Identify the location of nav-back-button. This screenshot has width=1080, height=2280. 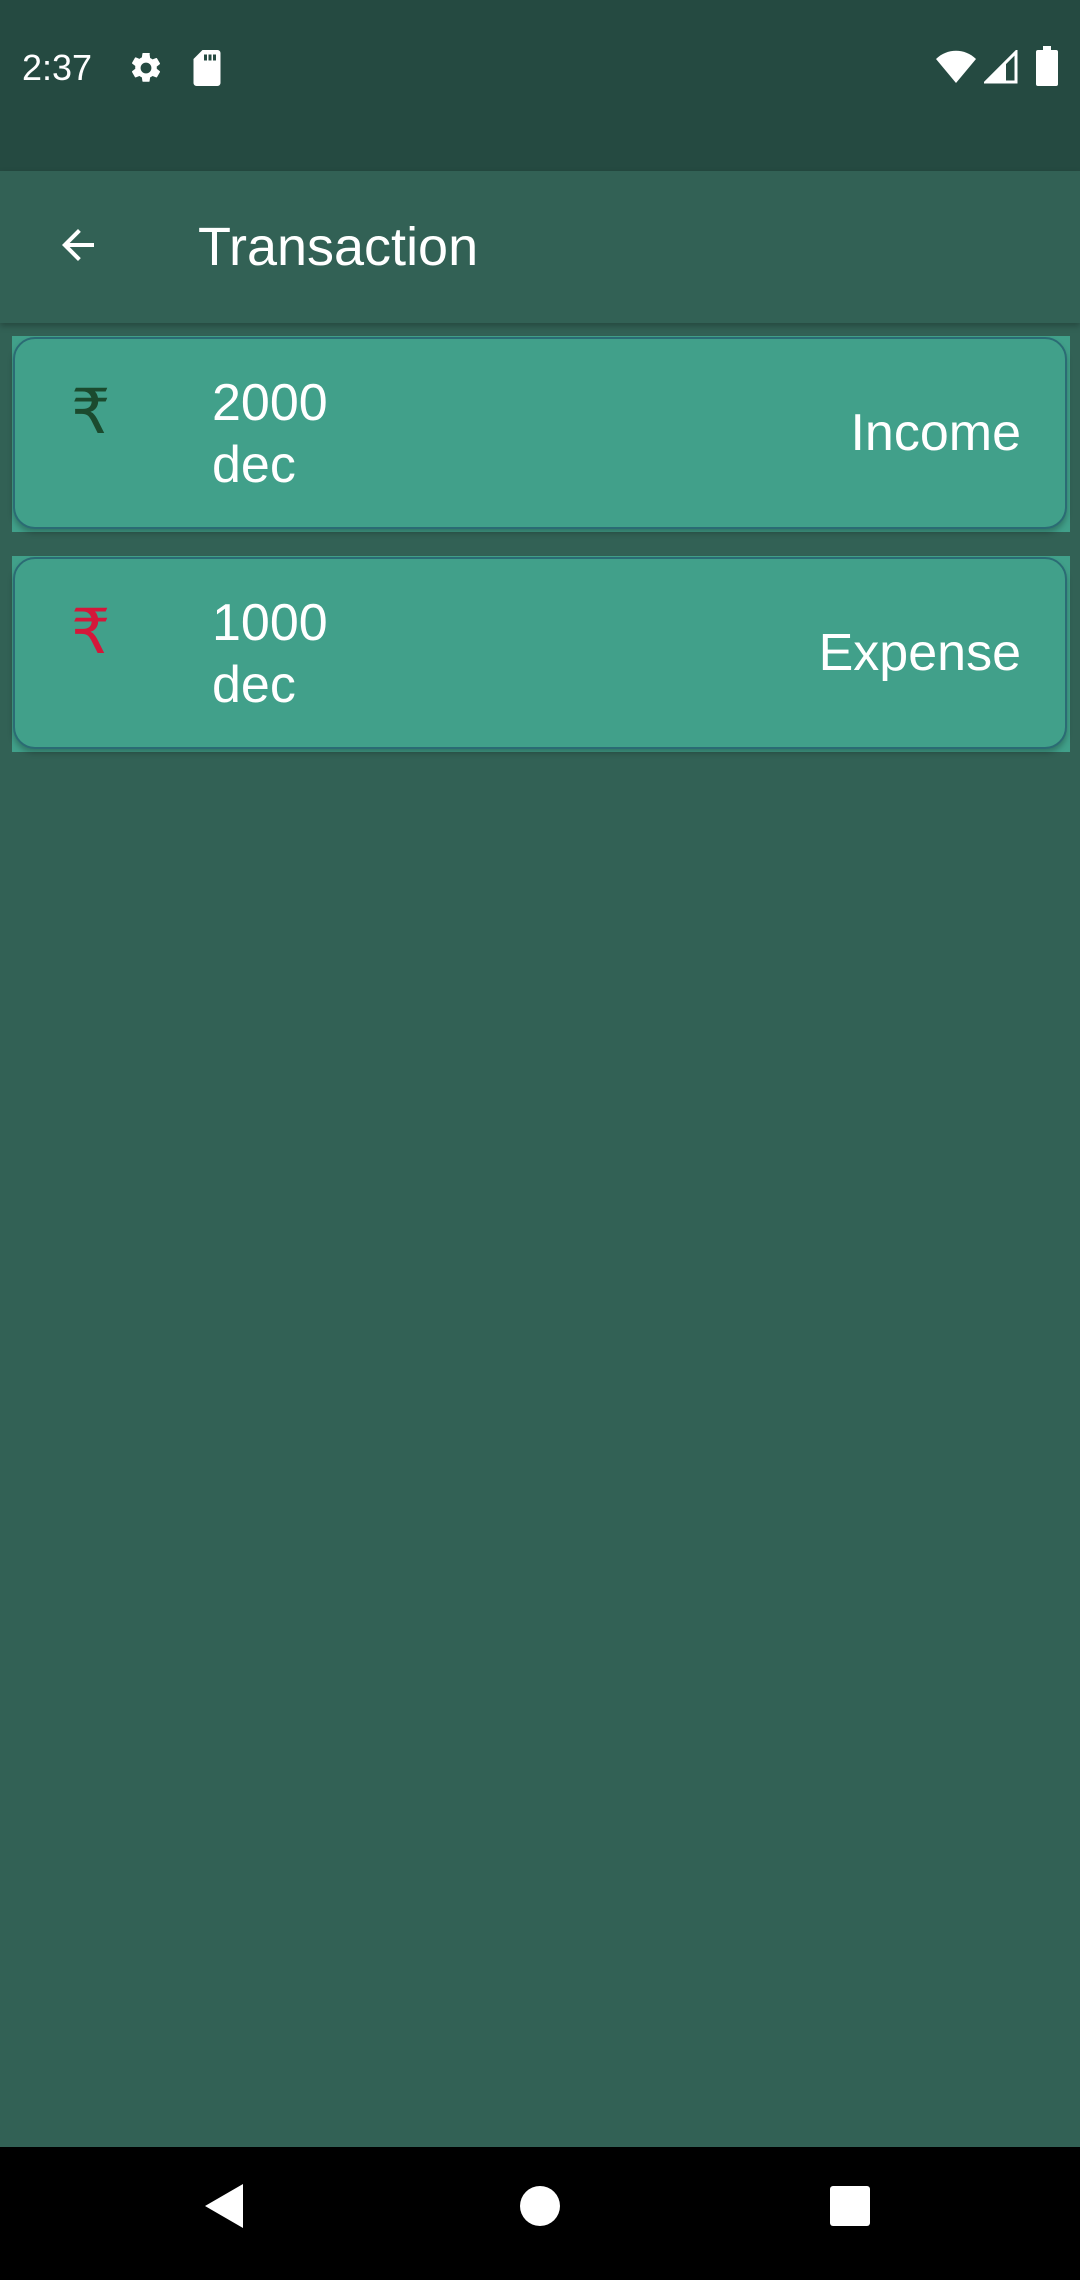
(225, 2206).